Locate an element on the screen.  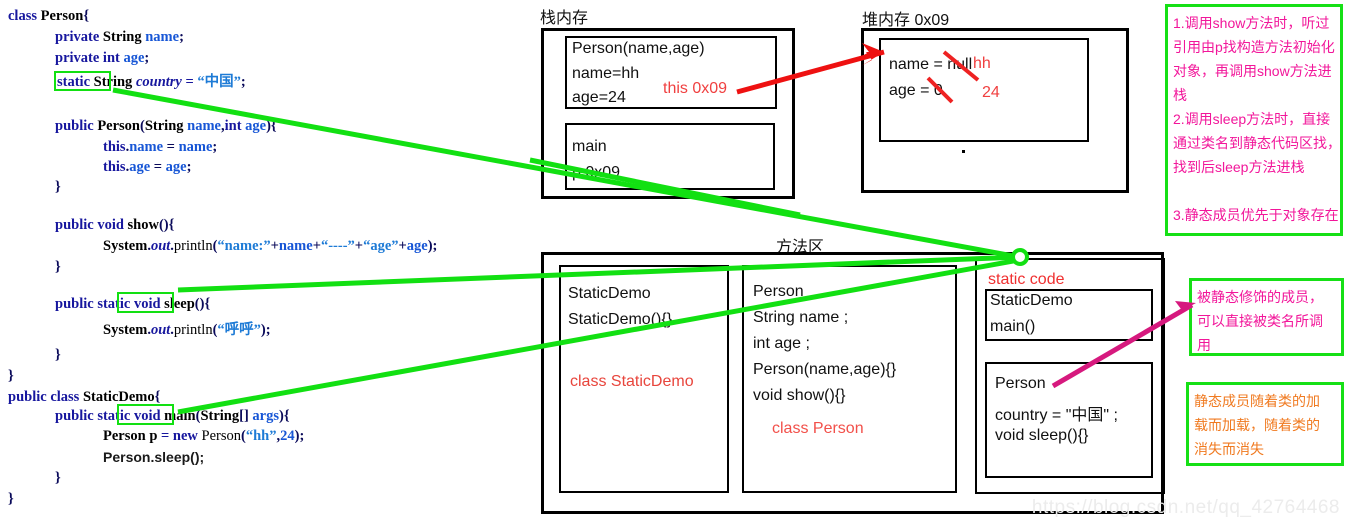
stack-frame-main-line-1: main is located at coordinates (589, 146).